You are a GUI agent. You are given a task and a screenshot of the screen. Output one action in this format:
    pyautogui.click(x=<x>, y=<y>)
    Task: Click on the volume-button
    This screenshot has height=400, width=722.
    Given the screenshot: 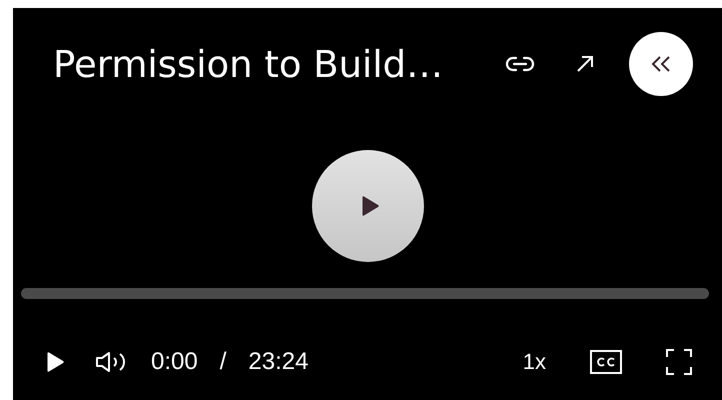 What is the action you would take?
    pyautogui.click(x=111, y=362)
    